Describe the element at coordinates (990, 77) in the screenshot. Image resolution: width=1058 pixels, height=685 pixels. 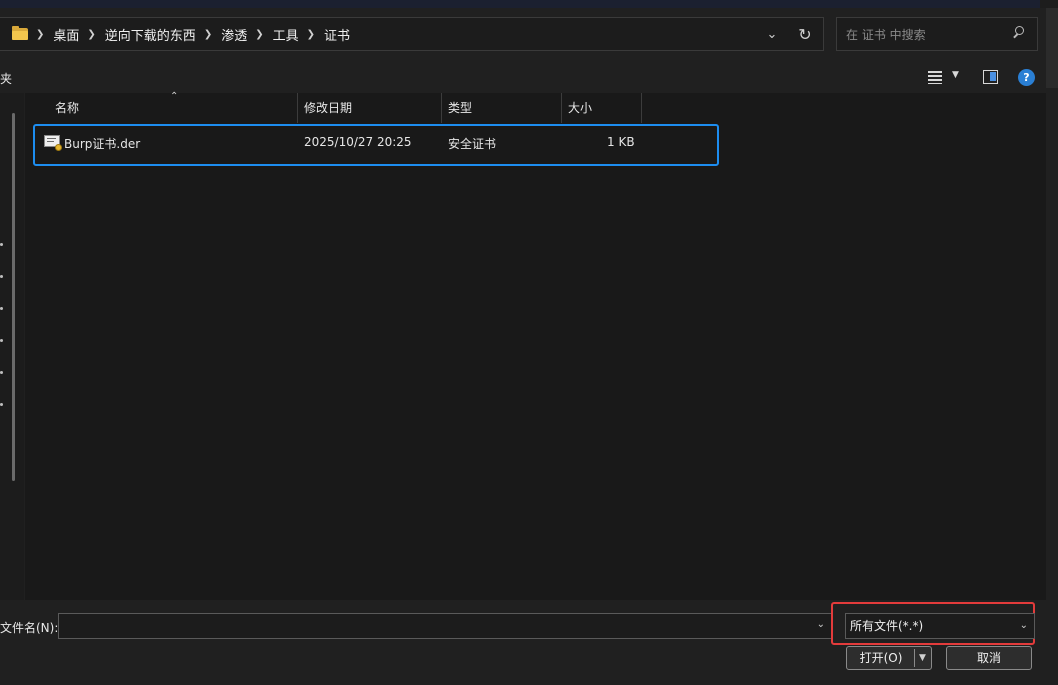
I see `preview-pane-icon` at that location.